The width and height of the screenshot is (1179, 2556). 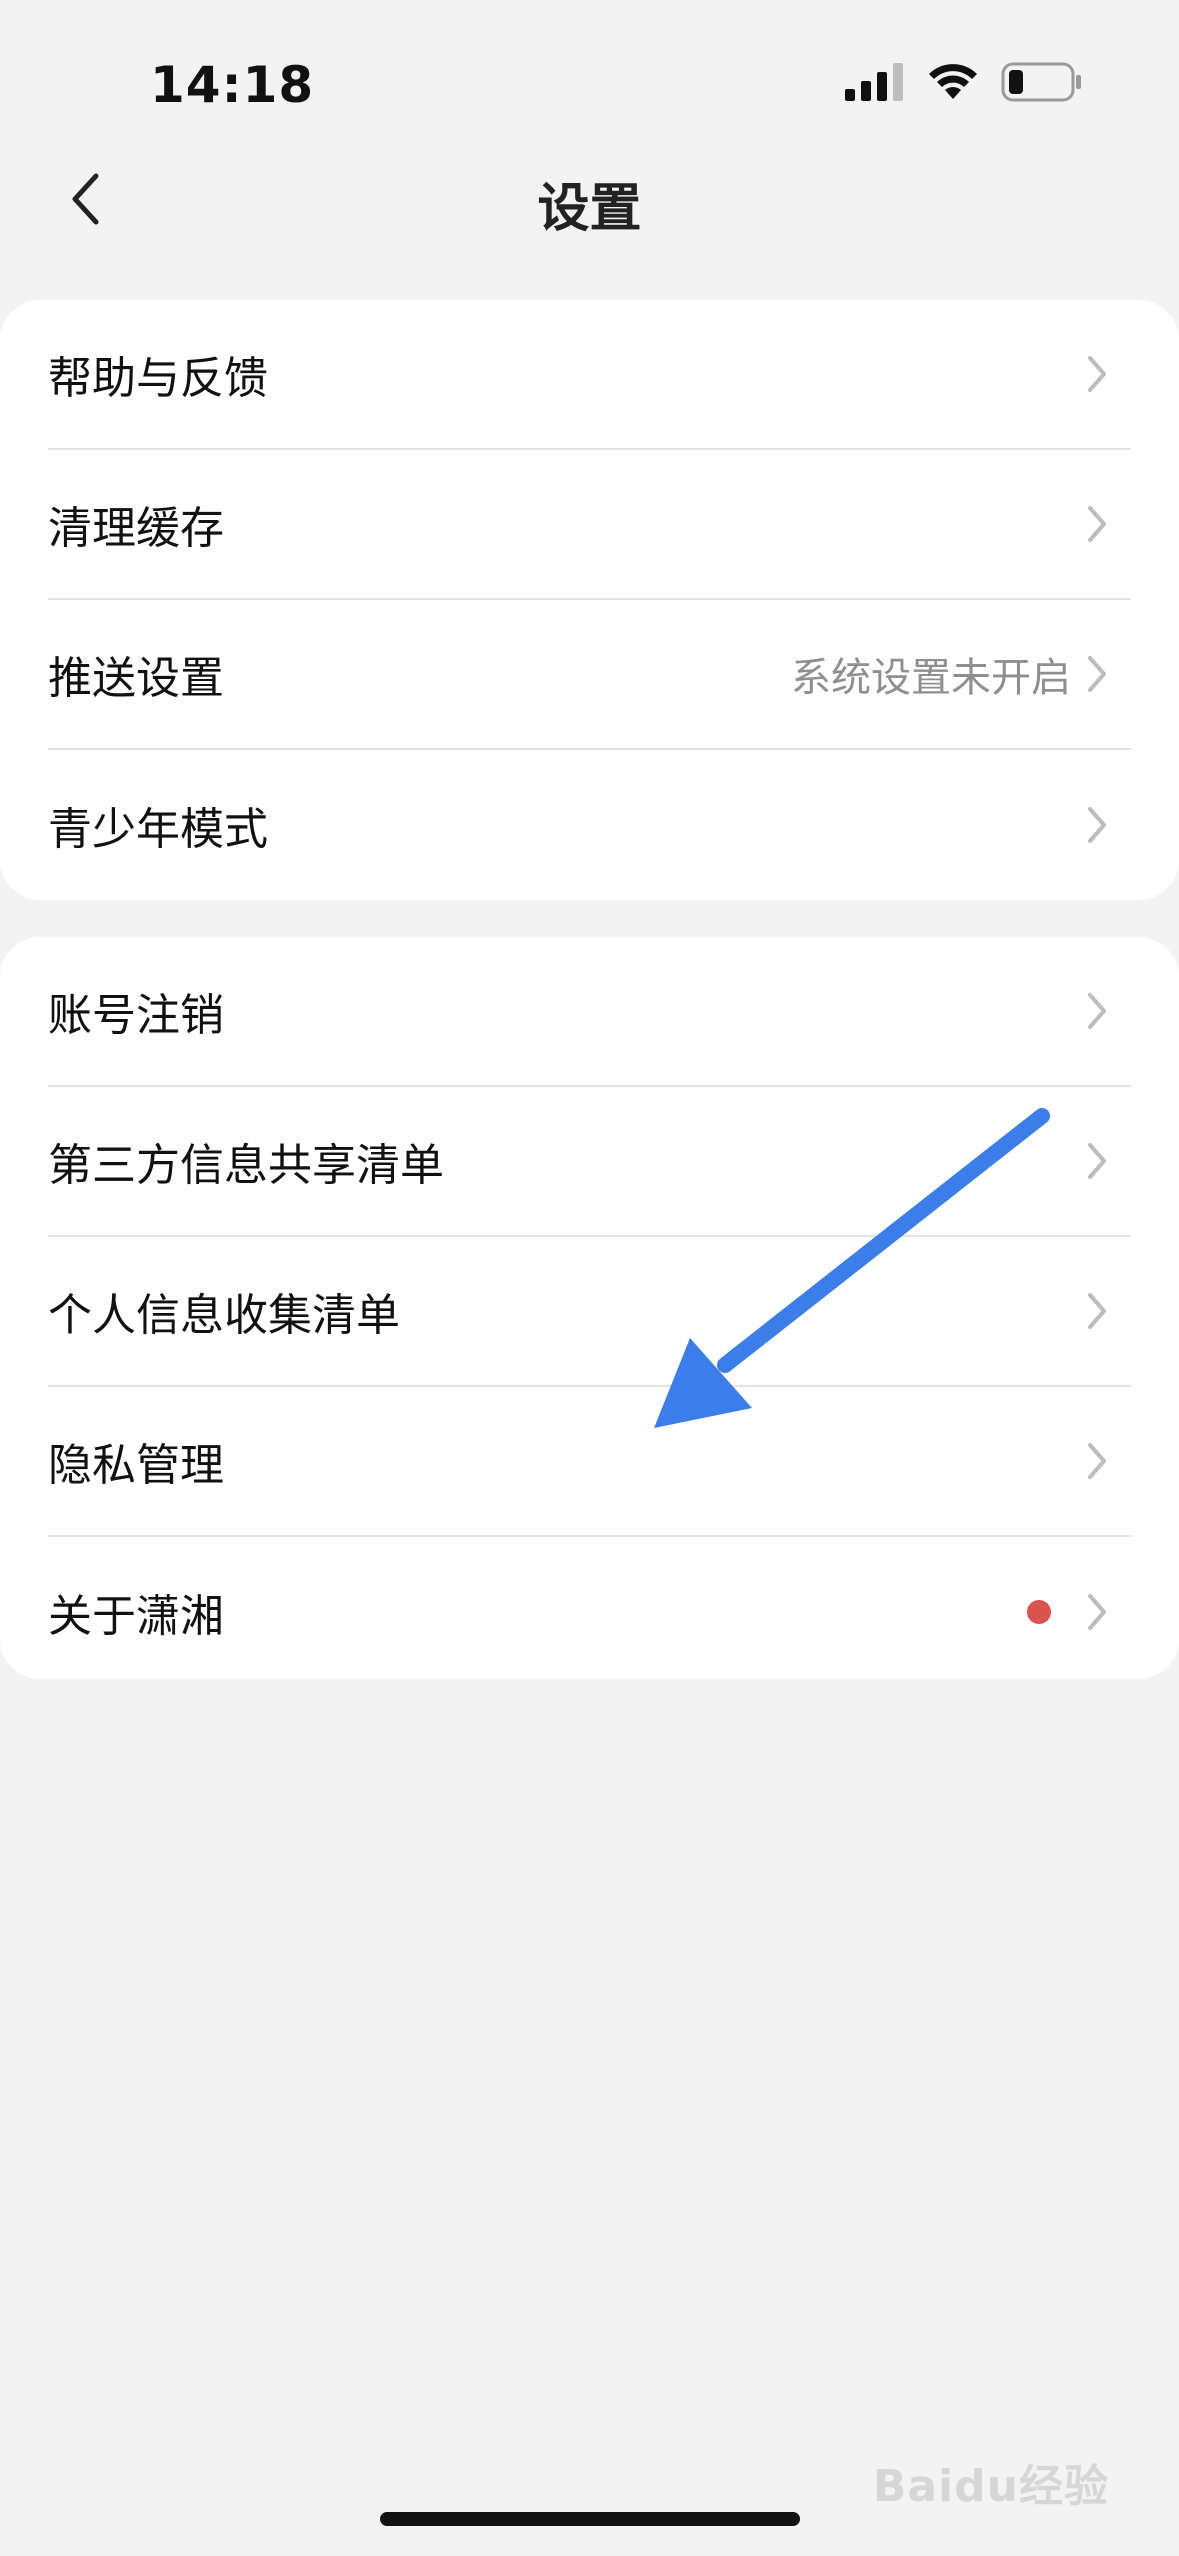 I want to click on cellular-signal-icon, so click(x=874, y=82).